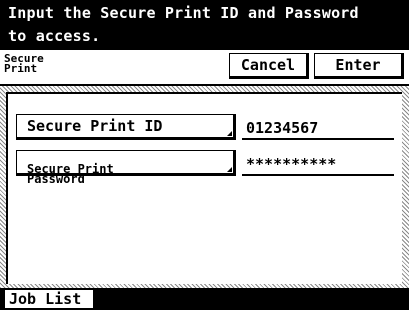 Image resolution: width=409 pixels, height=310 pixels. I want to click on secure-print-id-value: 01234567, so click(318, 128).